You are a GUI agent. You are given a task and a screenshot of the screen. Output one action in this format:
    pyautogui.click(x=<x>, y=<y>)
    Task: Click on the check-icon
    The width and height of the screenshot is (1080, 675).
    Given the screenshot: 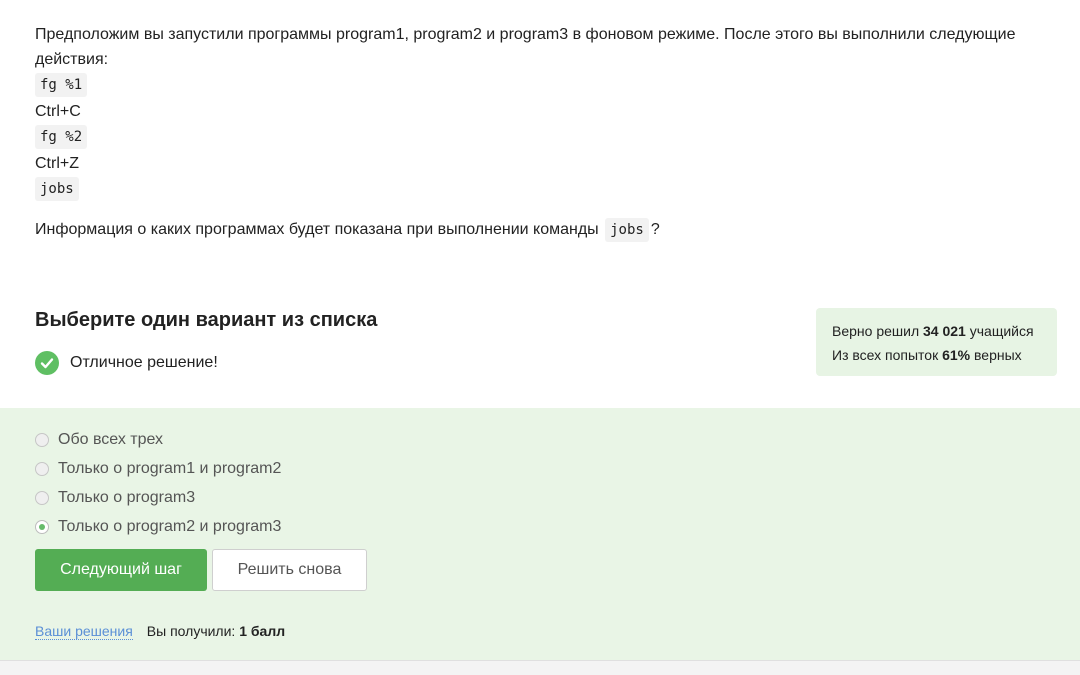 What is the action you would take?
    pyautogui.click(x=47, y=363)
    